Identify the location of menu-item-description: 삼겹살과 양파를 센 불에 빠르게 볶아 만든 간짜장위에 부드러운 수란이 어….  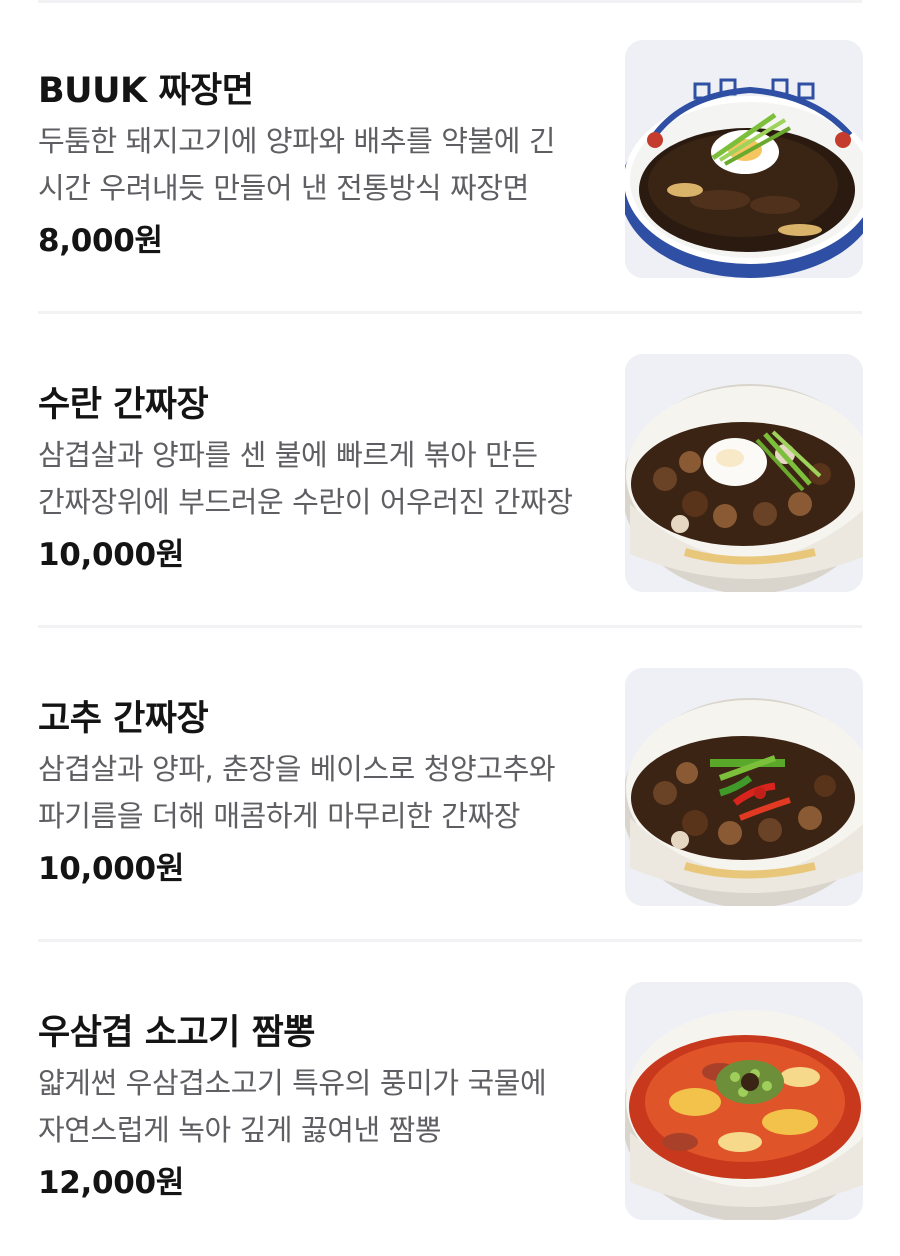
(305, 478).